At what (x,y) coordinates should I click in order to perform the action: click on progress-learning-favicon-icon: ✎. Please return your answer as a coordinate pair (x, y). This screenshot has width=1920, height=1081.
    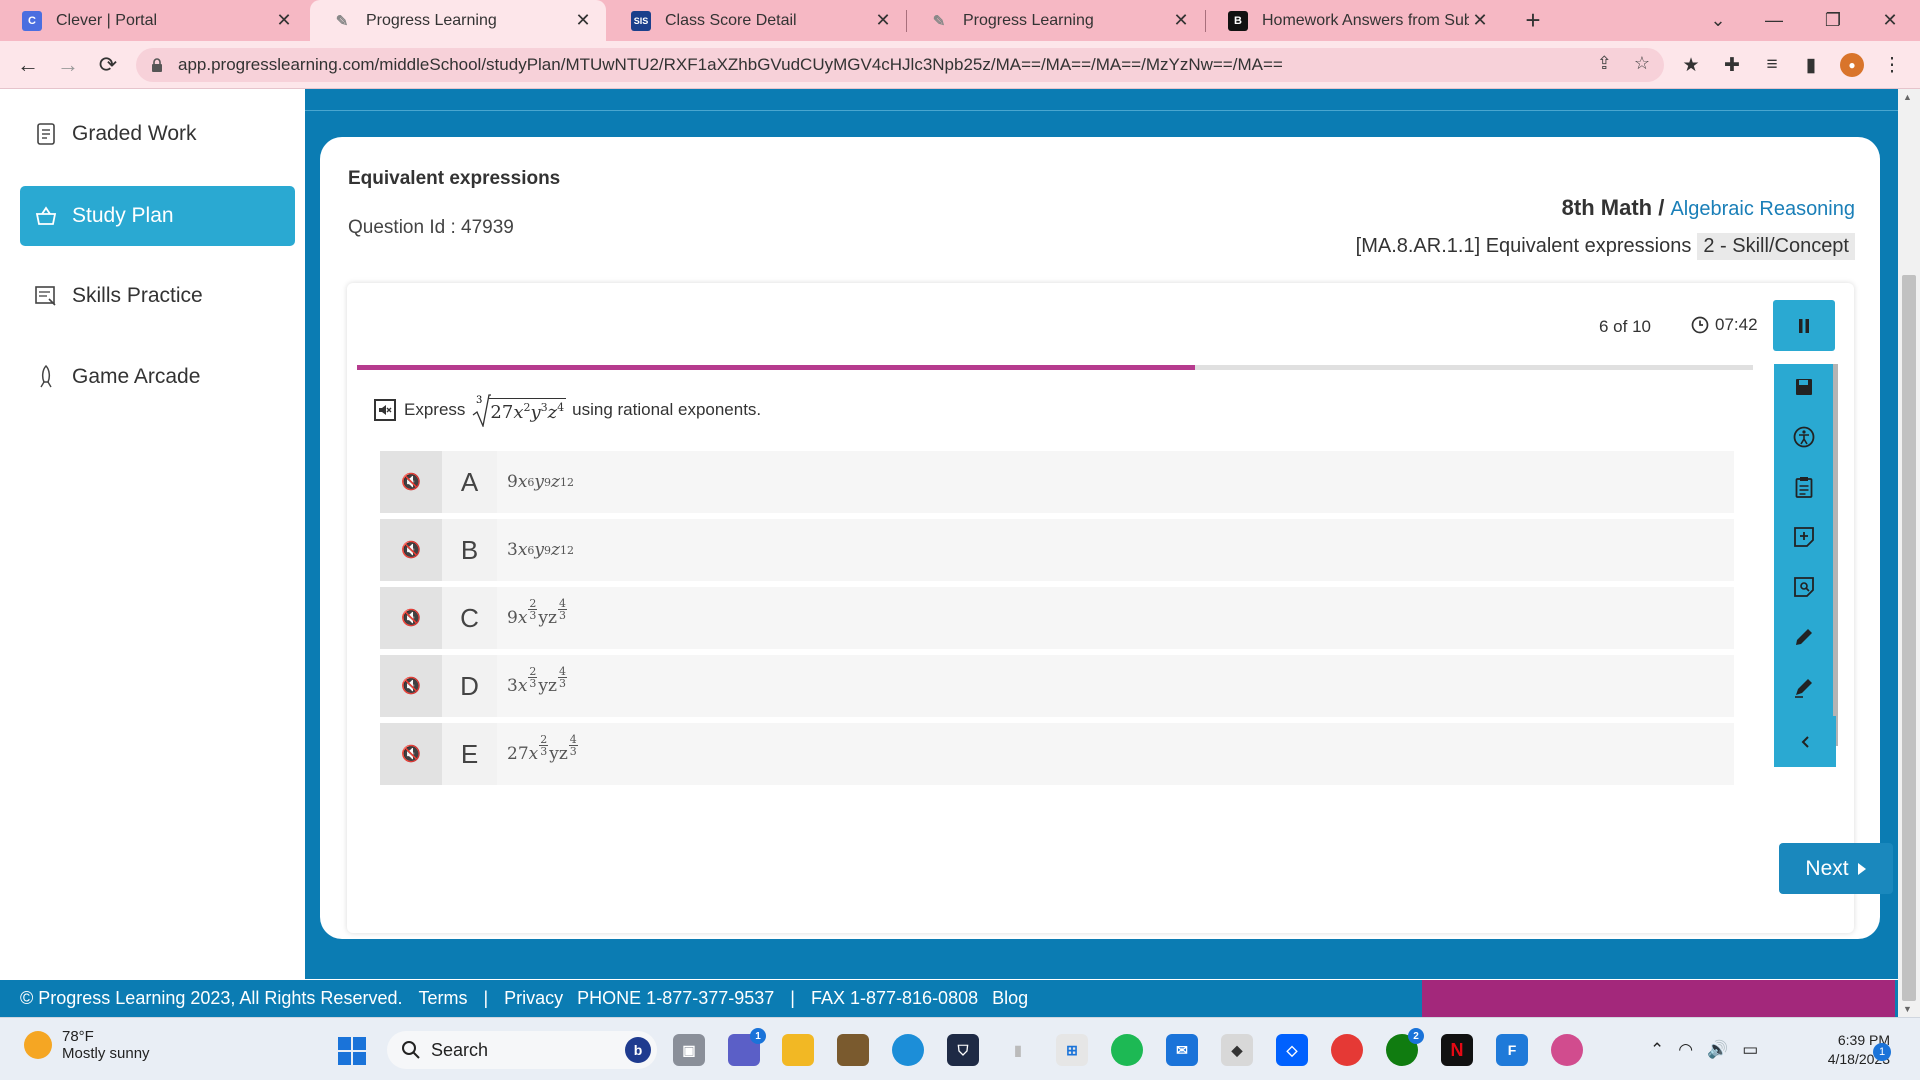
    Looking at the image, I should click on (939, 21).